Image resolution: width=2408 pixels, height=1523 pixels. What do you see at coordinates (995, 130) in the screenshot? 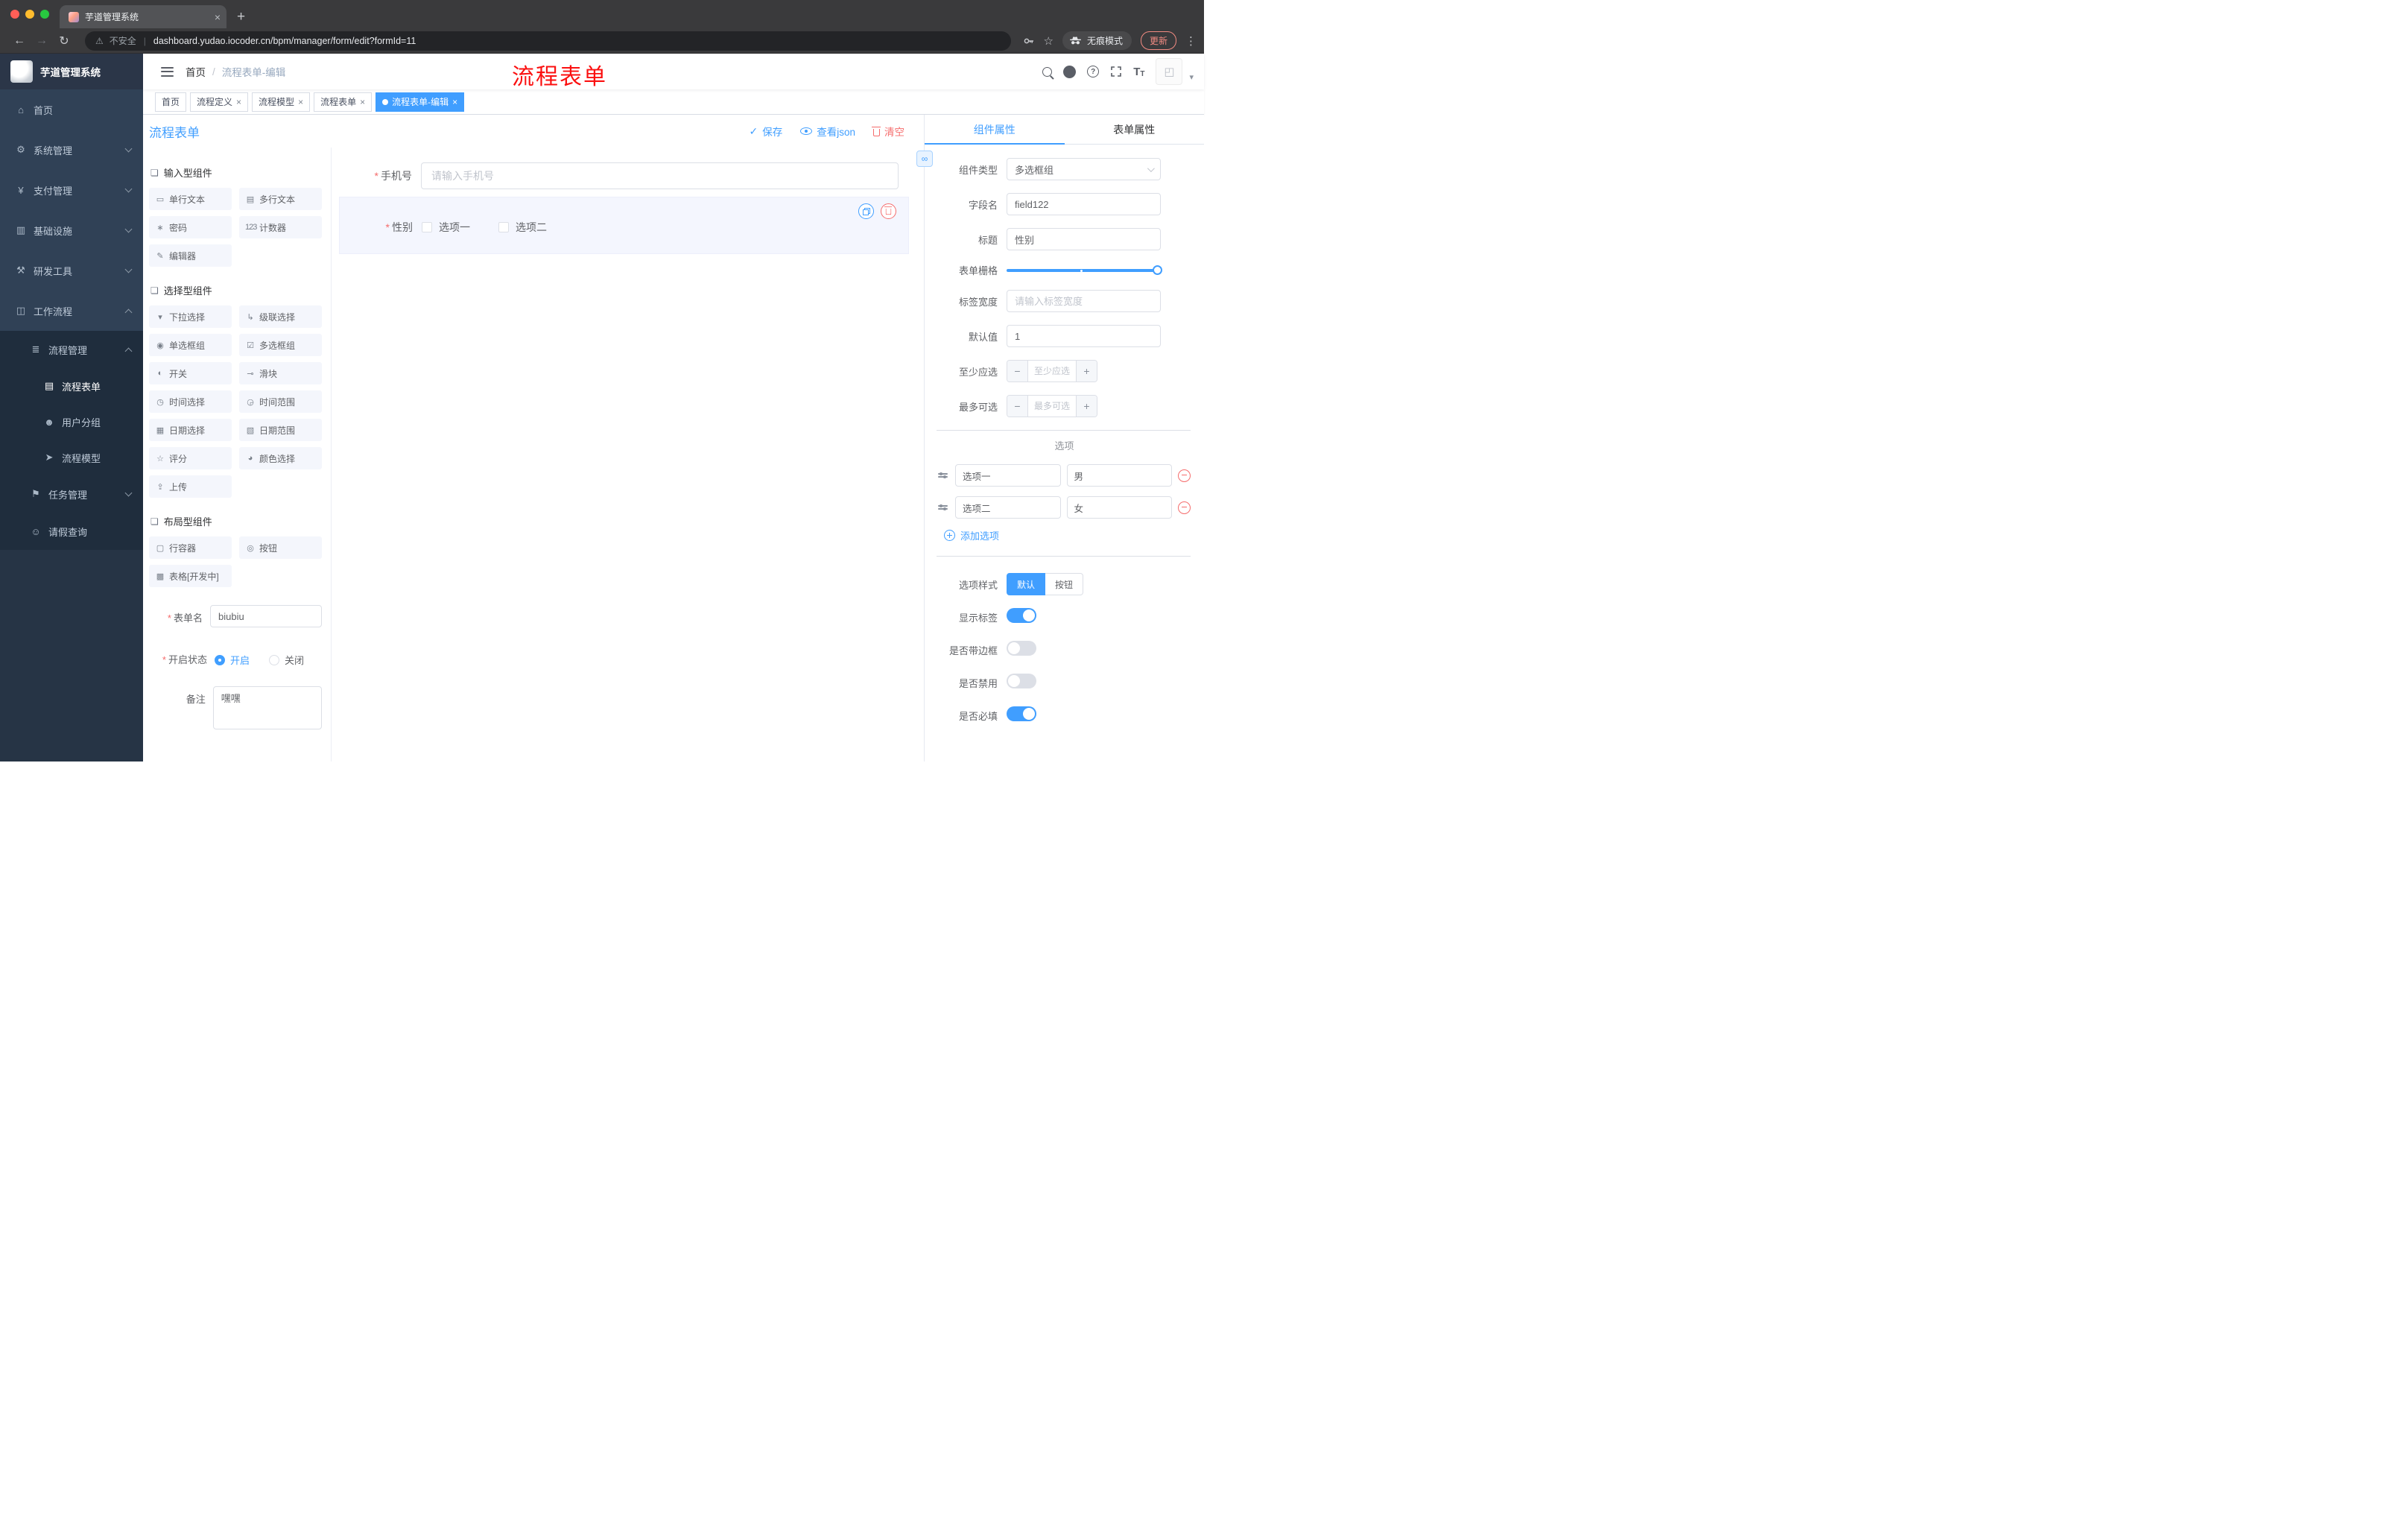
I see `tab-component-props: 组件属性` at bounding box center [995, 130].